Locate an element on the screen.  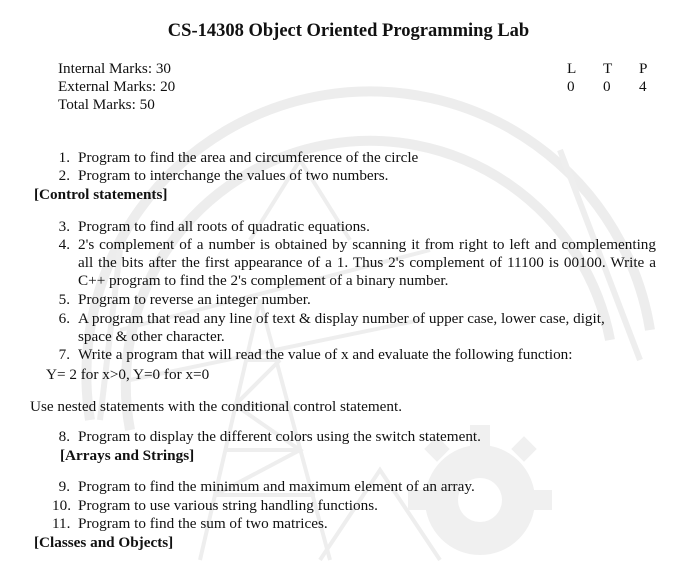
item-number: 10. is located at coordinates (61, 505).